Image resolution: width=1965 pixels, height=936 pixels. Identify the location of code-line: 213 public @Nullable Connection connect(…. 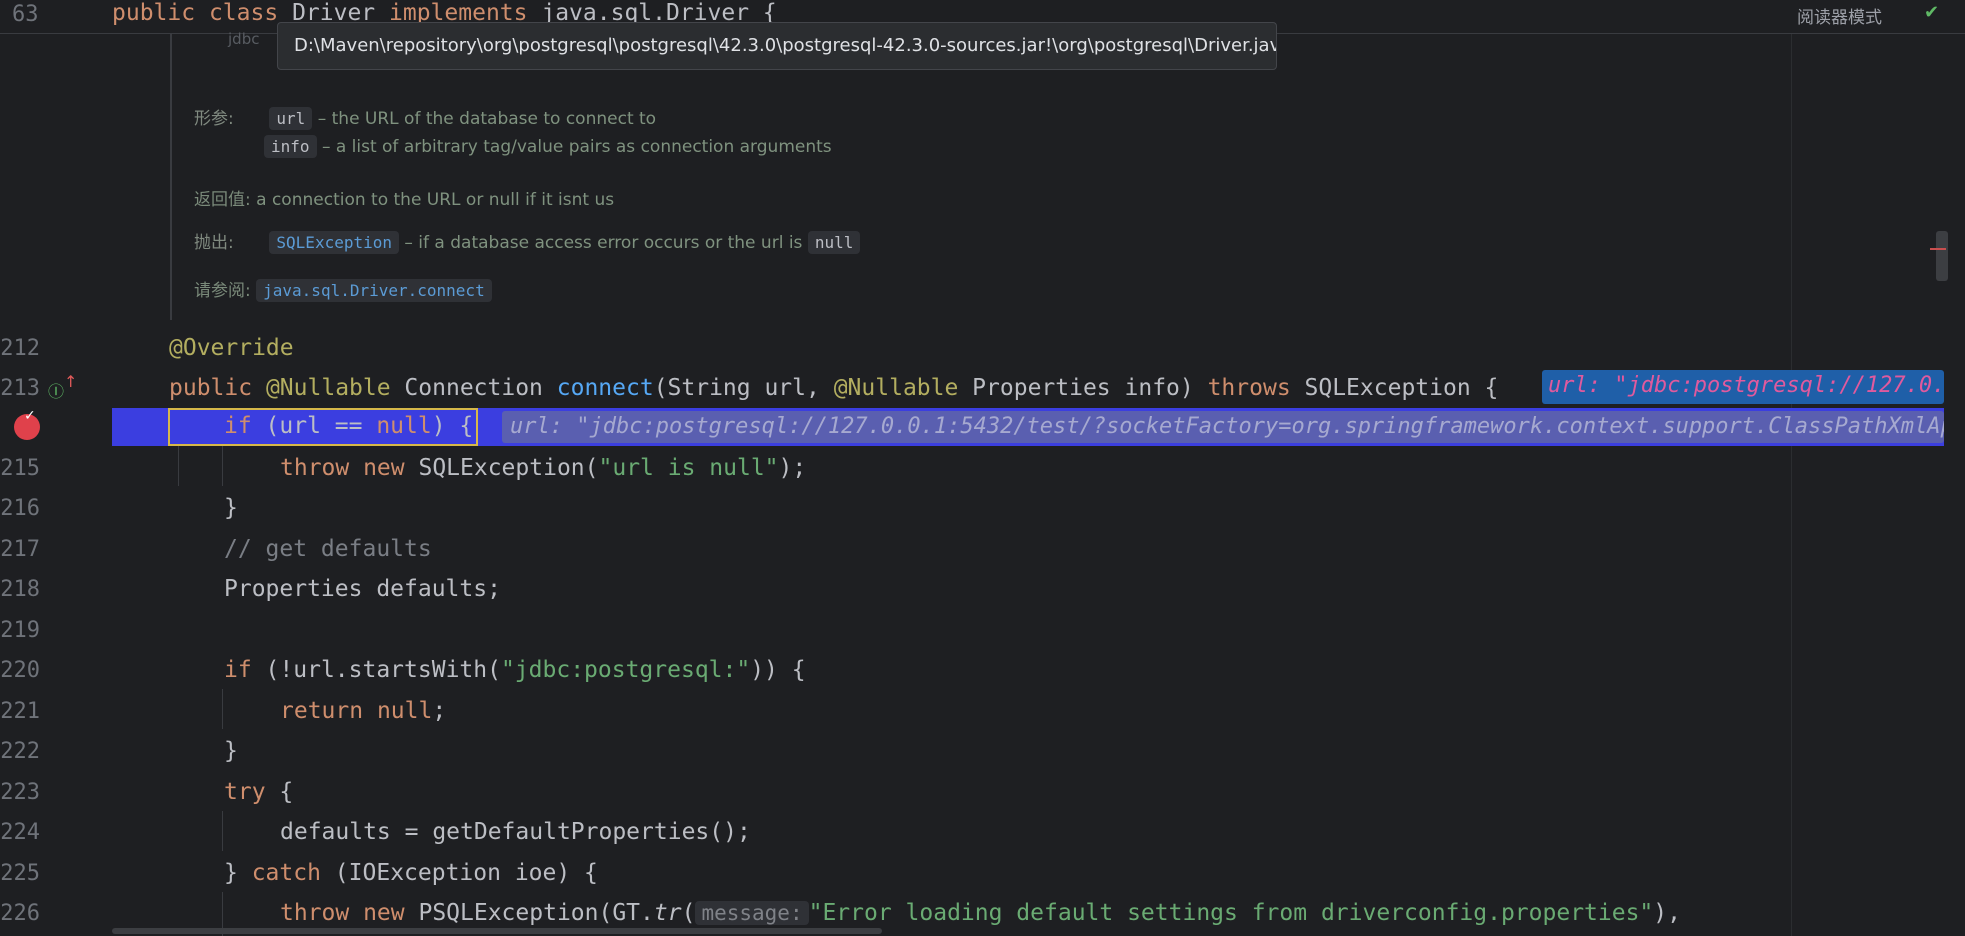
(982, 390).